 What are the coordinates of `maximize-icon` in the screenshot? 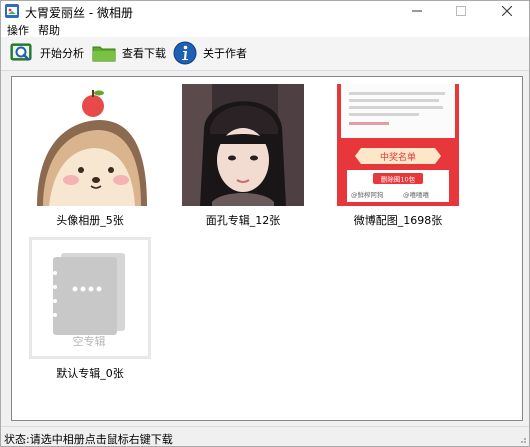 It's located at (461, 11).